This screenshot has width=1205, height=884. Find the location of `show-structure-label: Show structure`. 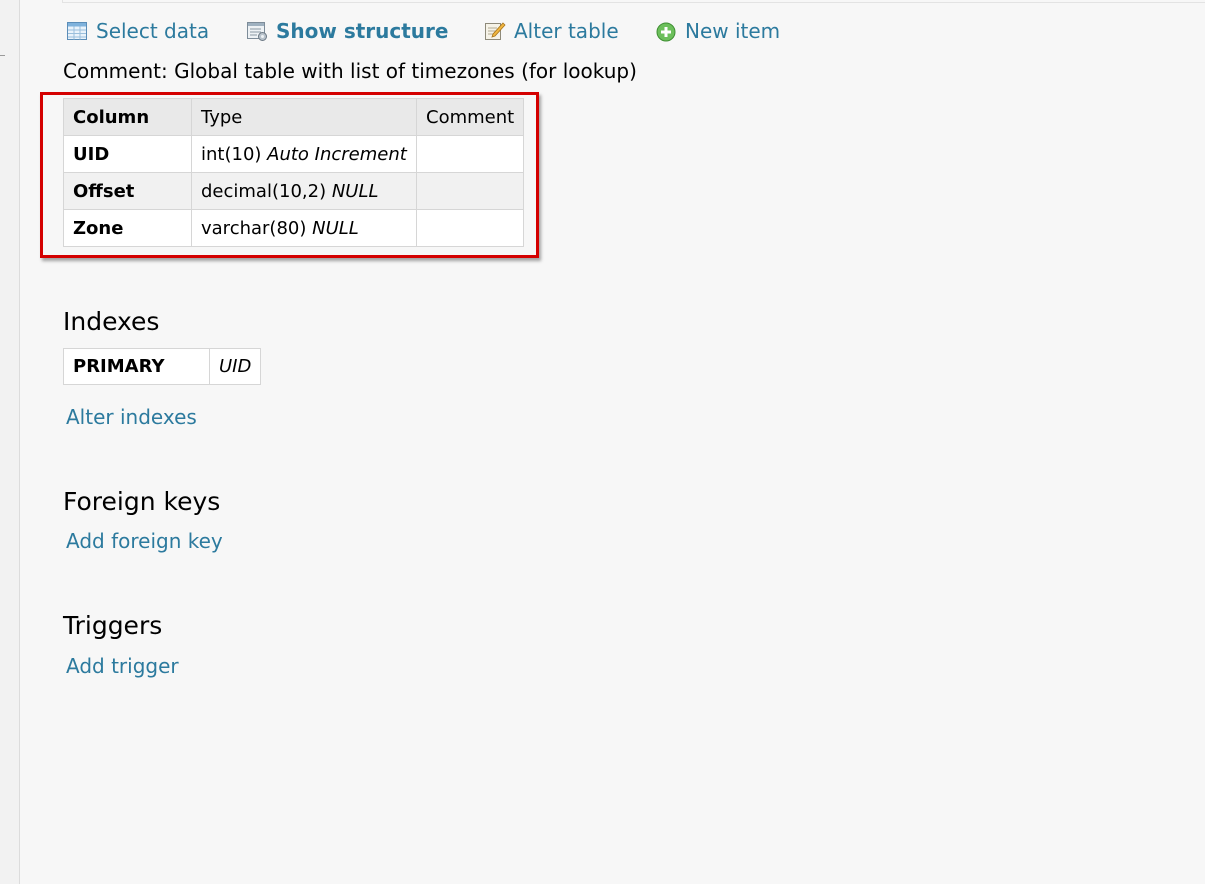

show-structure-label: Show structure is located at coordinates (362, 31).